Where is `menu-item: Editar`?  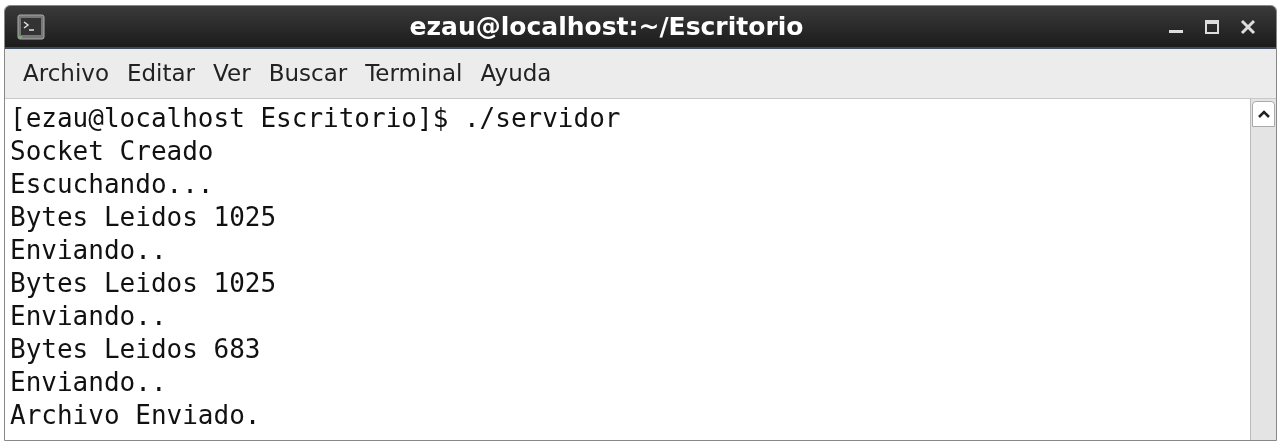
menu-item: Editar is located at coordinates (161, 73).